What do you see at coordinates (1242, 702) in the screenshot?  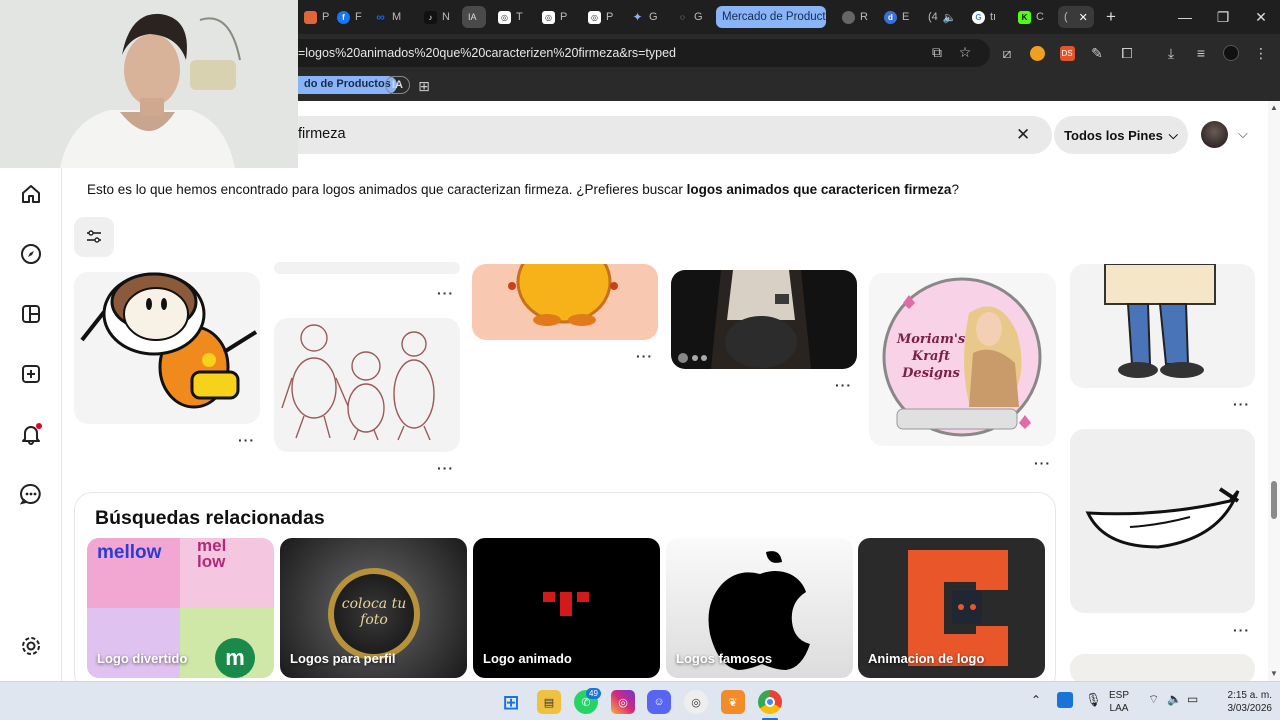 I see `clock: 2:15 a. m. 3/03/2026` at bounding box center [1242, 702].